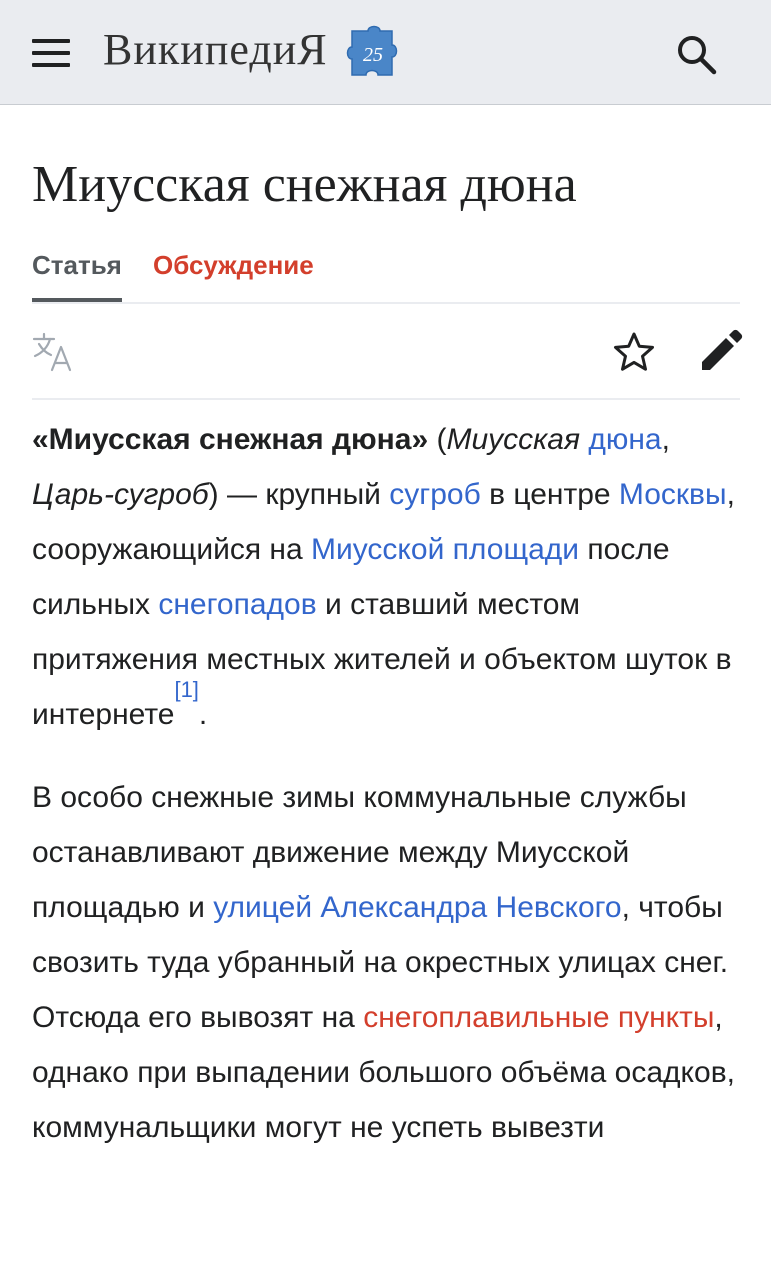 Image resolution: width=771 pixels, height=1280 pixels. I want to click on link-snowfall: снегопадов, so click(237, 604).